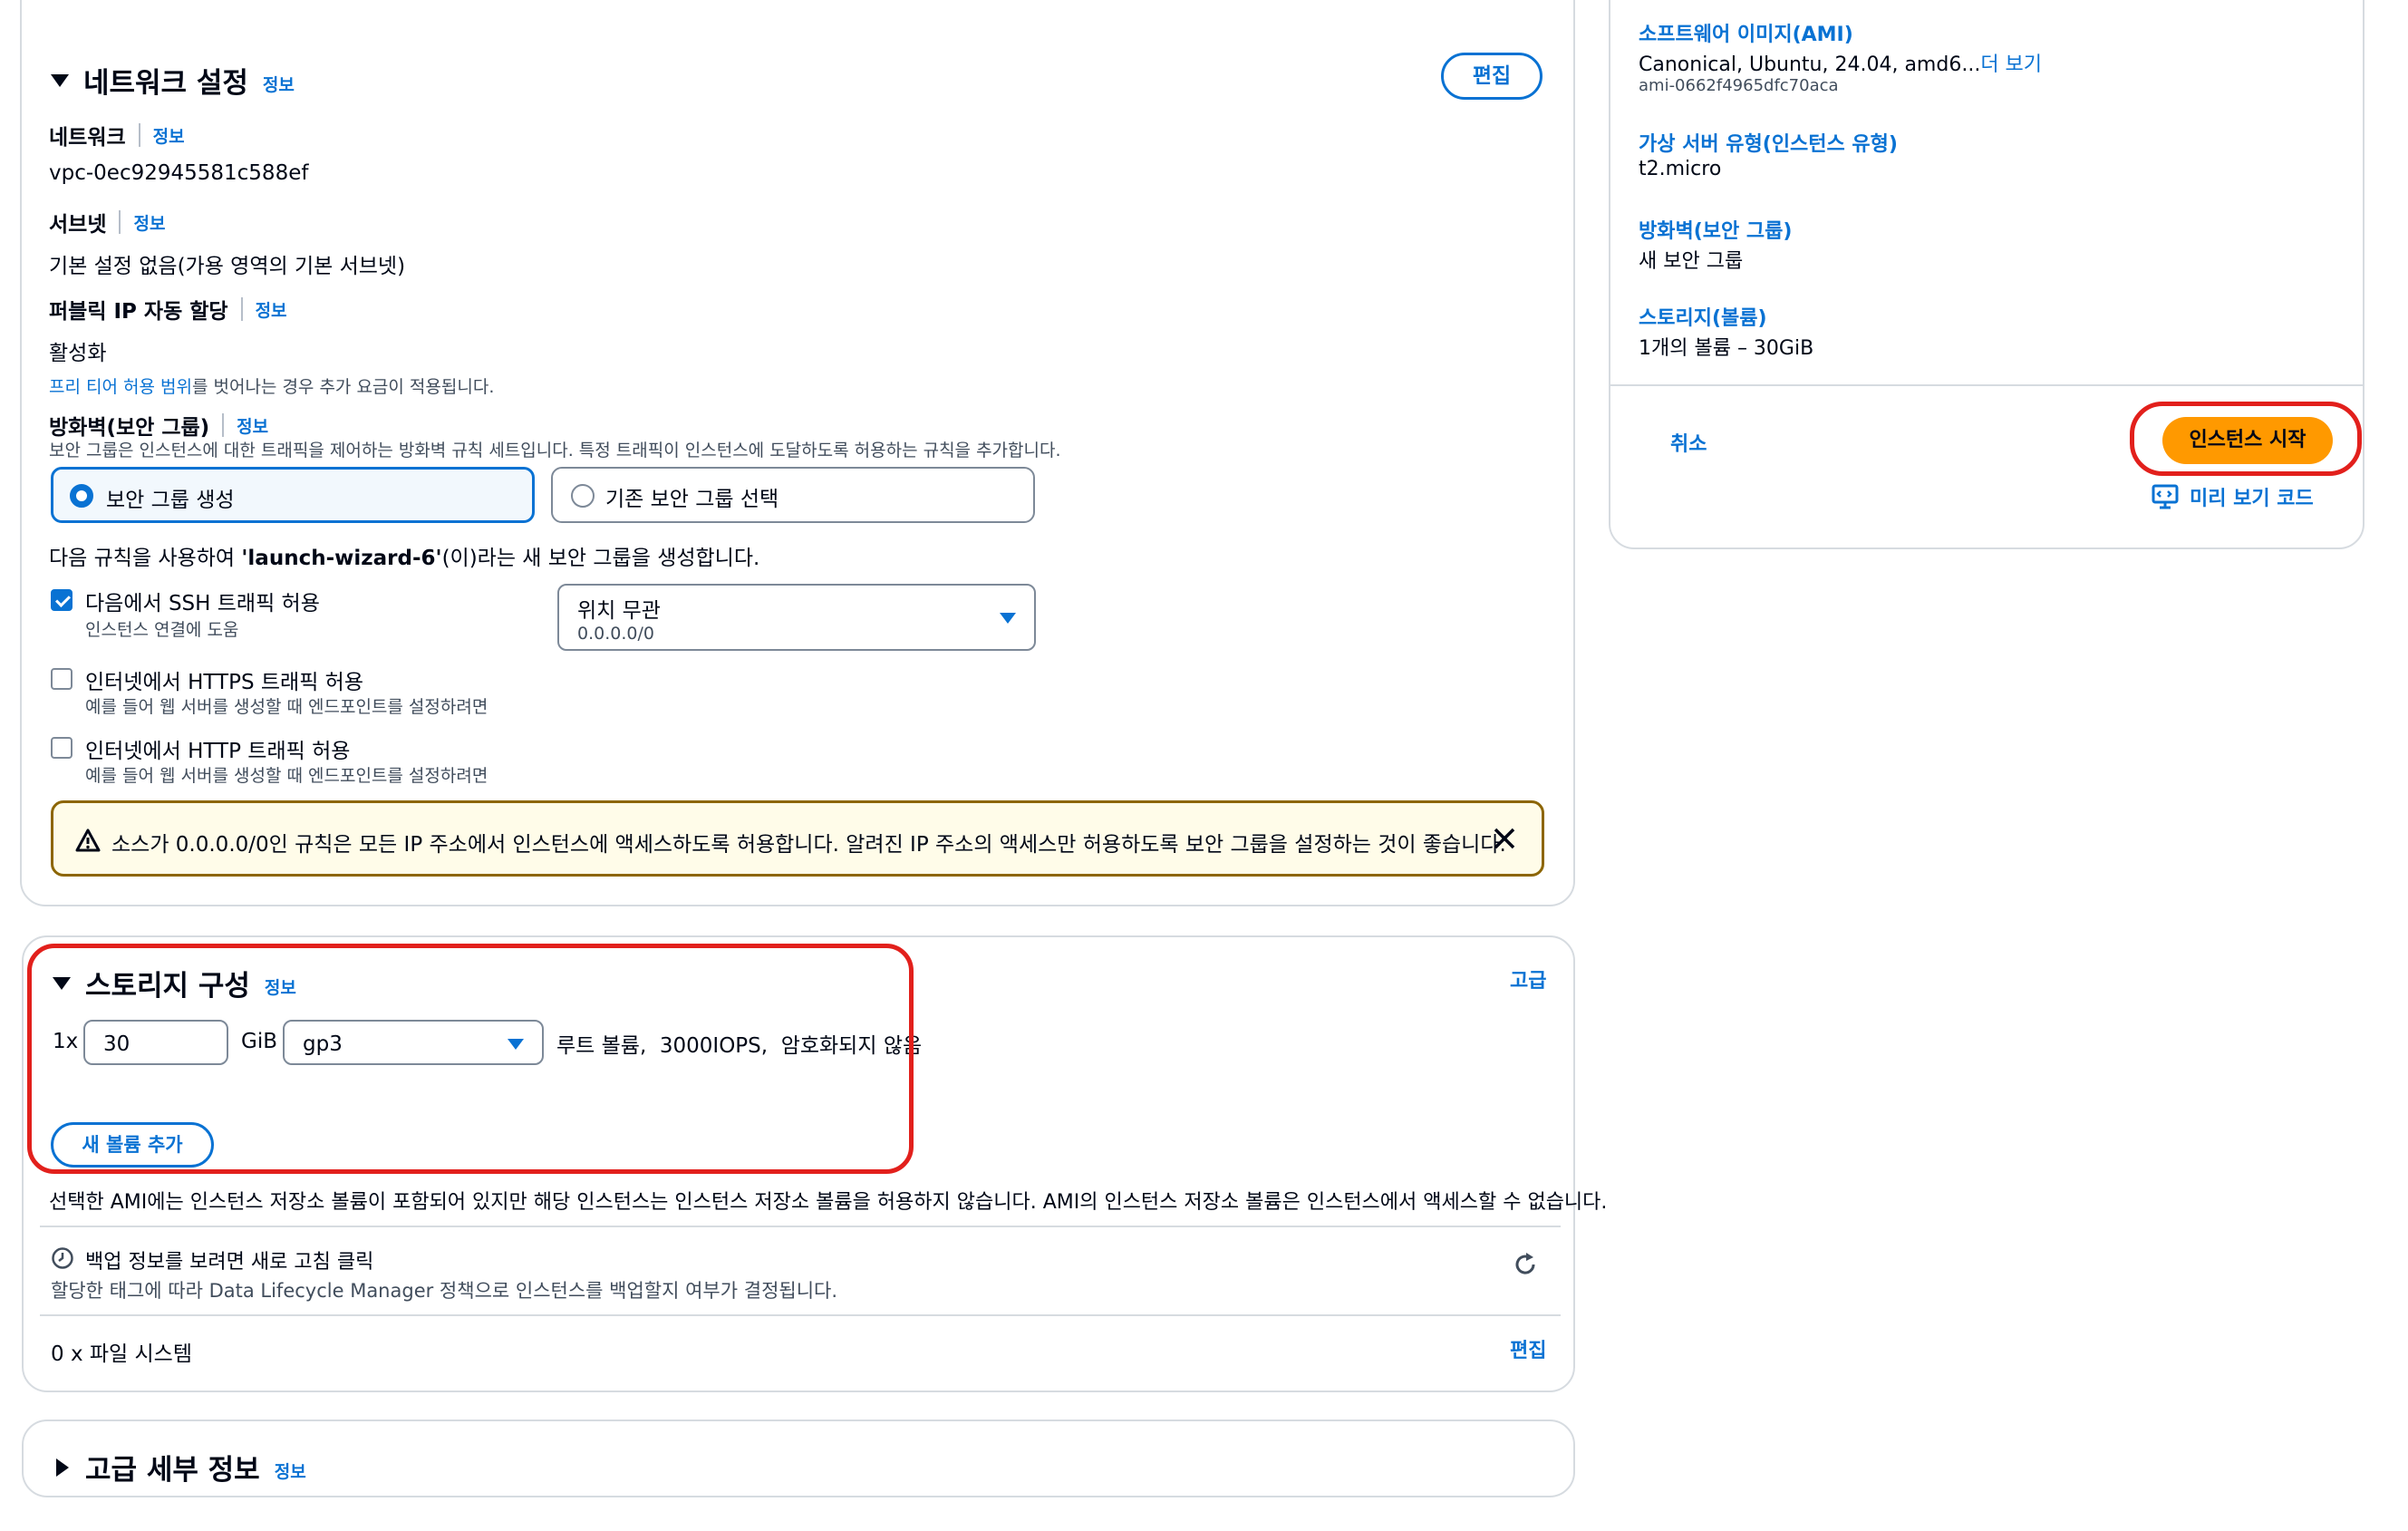 Image resolution: width=2408 pixels, height=1531 pixels. What do you see at coordinates (619, 611) in the screenshot?
I see `ssh-source-value: 위치 무관` at bounding box center [619, 611].